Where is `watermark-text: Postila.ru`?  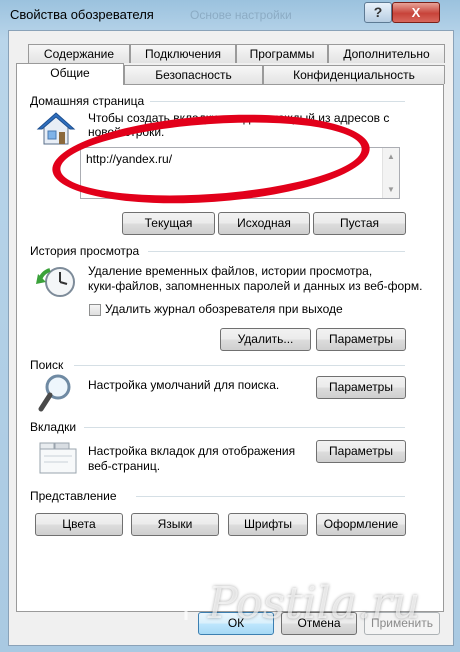
watermark-text: Postila.ru is located at coordinates (314, 603).